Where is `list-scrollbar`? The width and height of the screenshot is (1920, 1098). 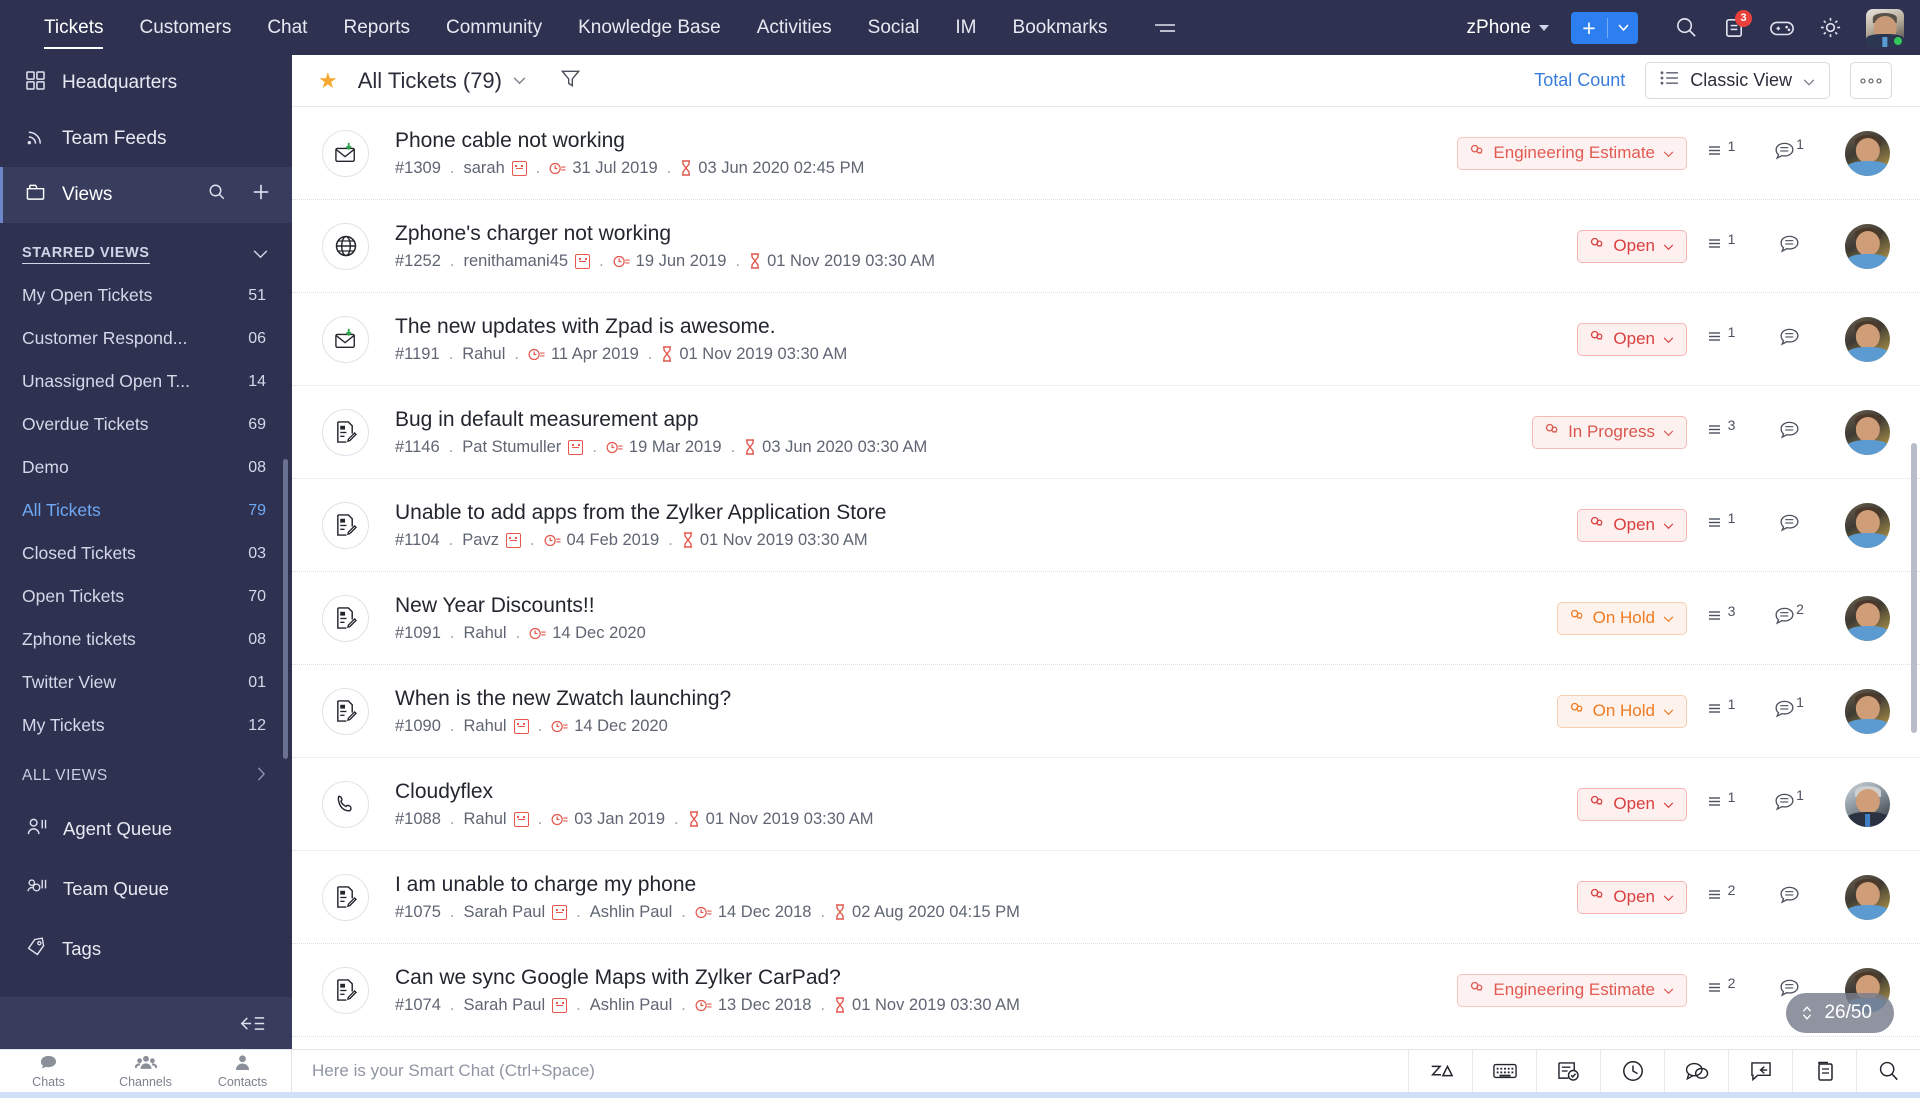 list-scrollbar is located at coordinates (1914, 578).